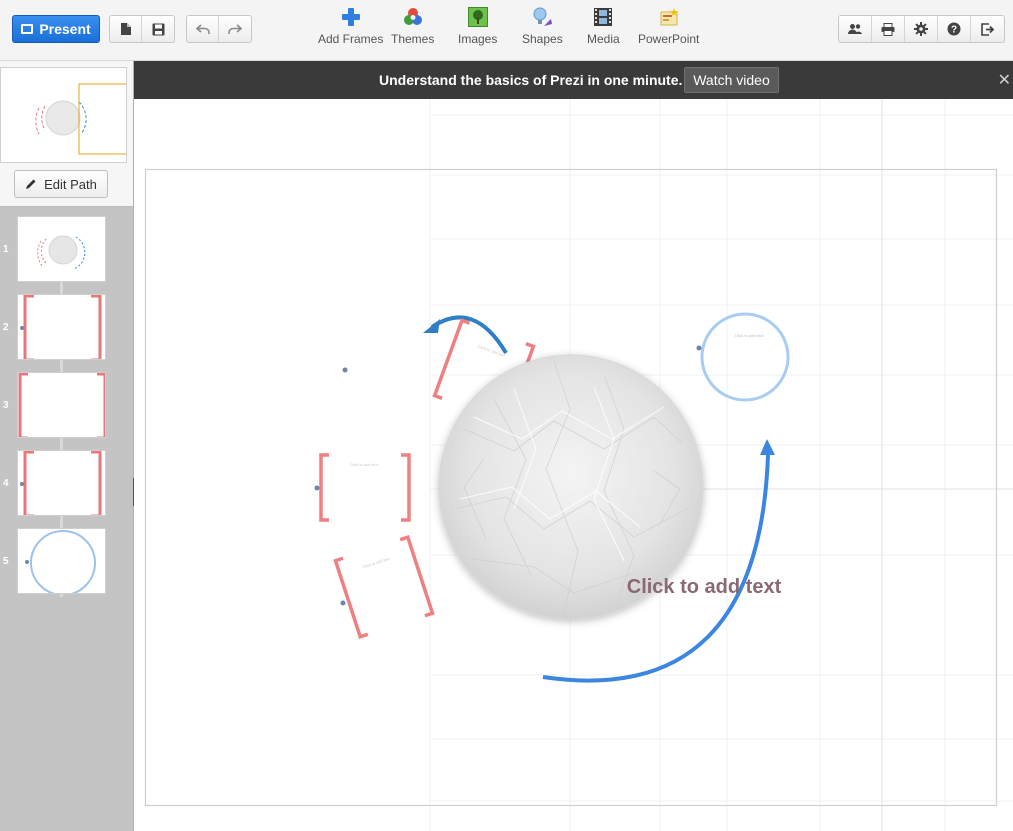 This screenshot has width=1013, height=831. I want to click on document-icon, so click(125, 29).